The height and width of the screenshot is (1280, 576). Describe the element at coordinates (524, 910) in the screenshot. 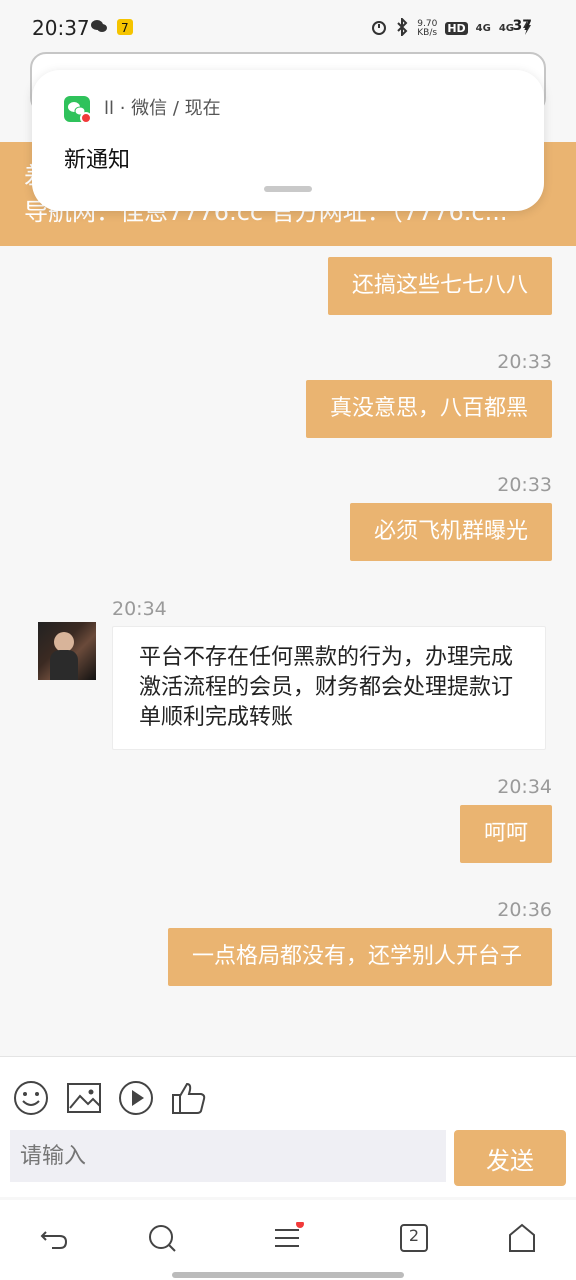

I see `message-time: 20:36` at that location.